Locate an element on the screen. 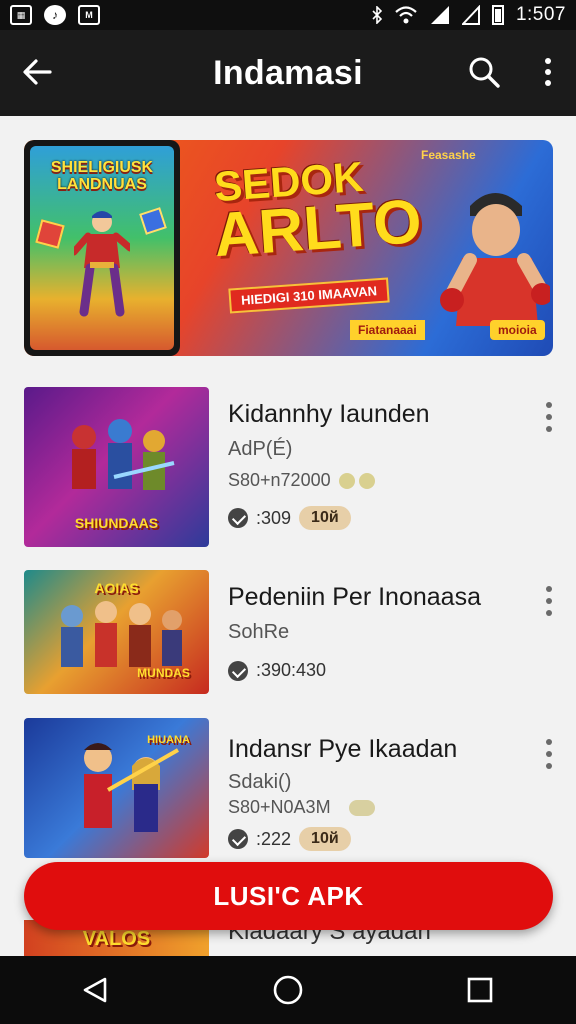 This screenshot has width=576, height=1024. thumbnail-label: HIUANA is located at coordinates (168, 740).